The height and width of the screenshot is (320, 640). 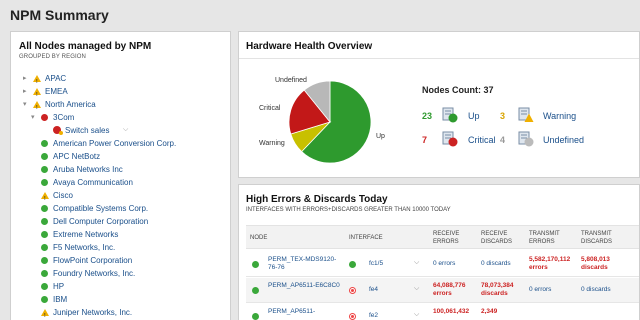 What do you see at coordinates (555, 290) in the screenshot?
I see `transmit-errors-value: 0 errors` at bounding box center [555, 290].